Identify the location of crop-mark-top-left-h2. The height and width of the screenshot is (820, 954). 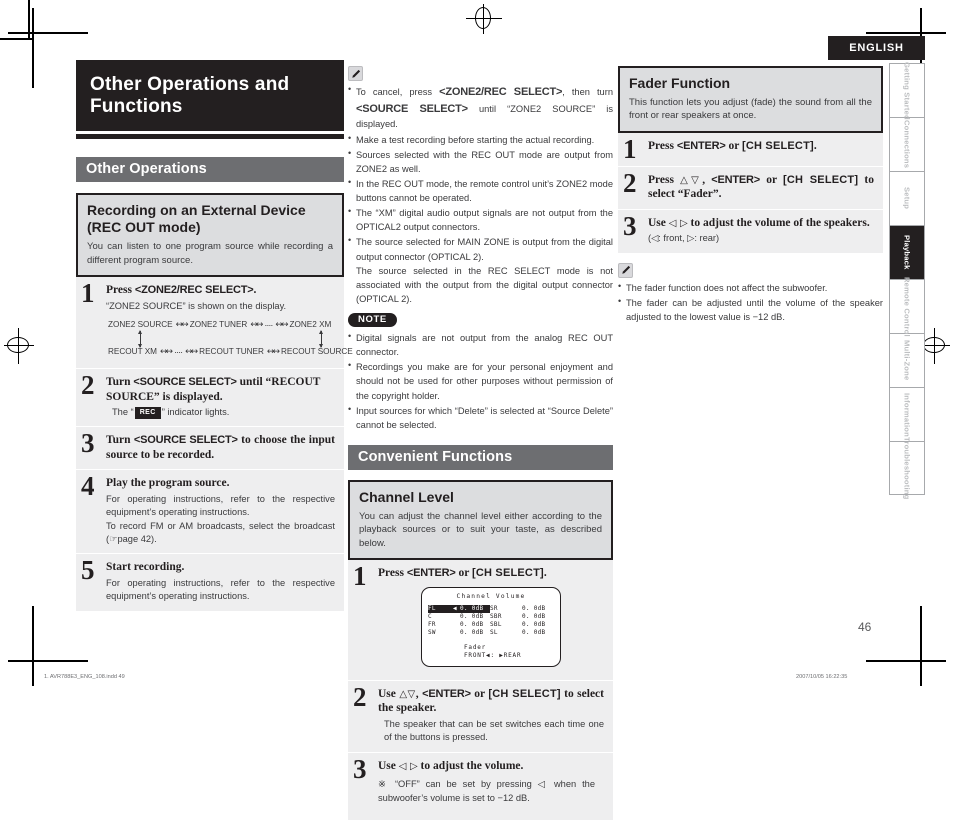
(16, 39).